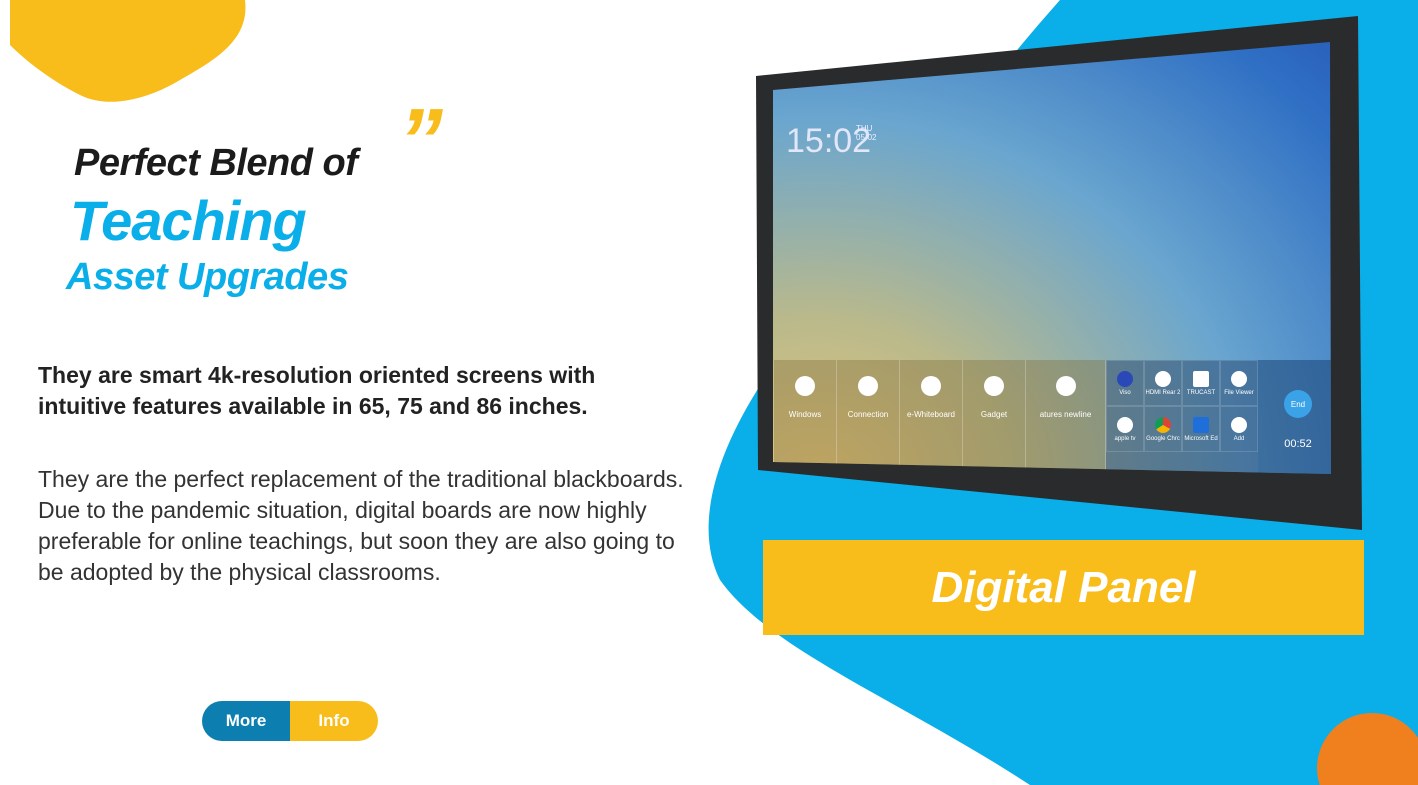 This screenshot has height=785, width=1418. What do you see at coordinates (1201, 424) in the screenshot?
I see `edge-icon` at bounding box center [1201, 424].